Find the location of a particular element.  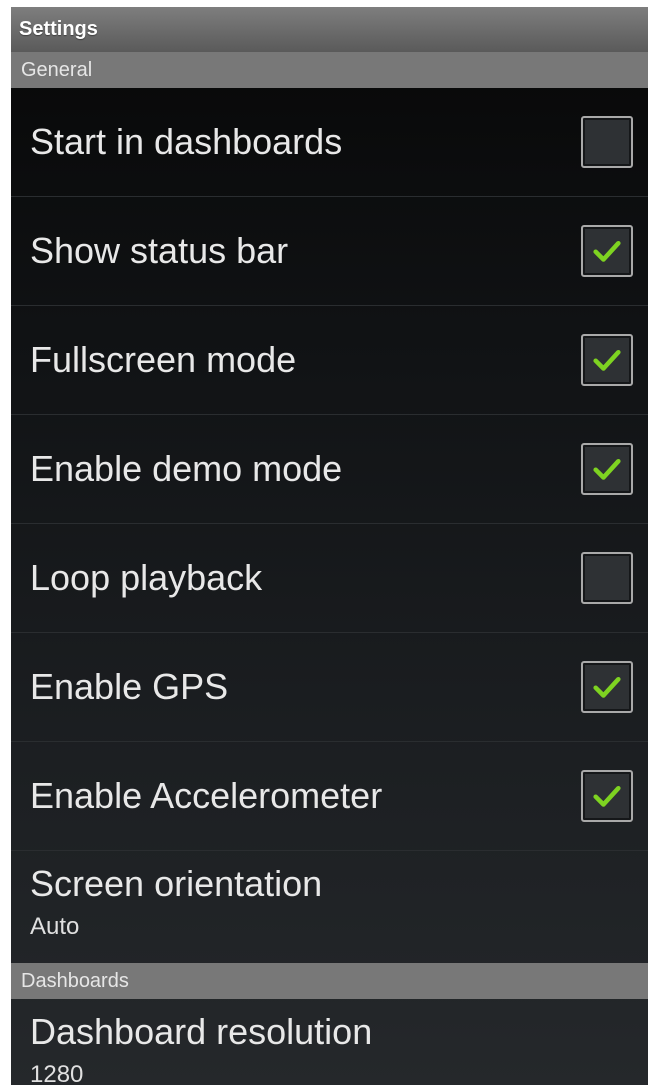

pref-dashboard-resolution: Dashboard resolution 1280 is located at coordinates (329, 1042).